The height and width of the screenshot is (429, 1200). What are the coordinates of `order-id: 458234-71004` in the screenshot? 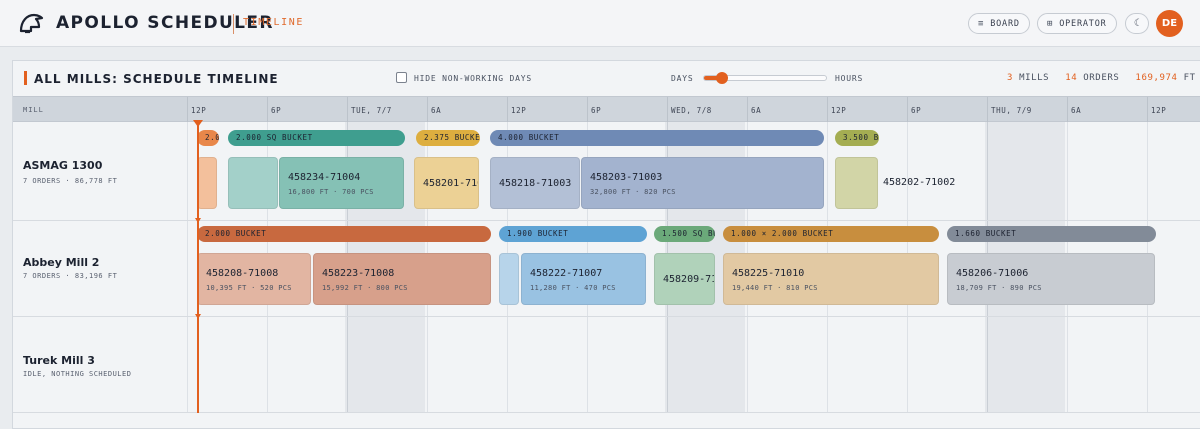 It's located at (324, 177).